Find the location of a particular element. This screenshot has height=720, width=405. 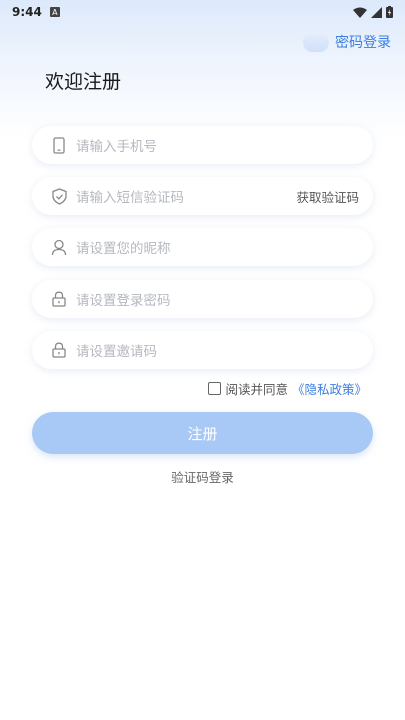

phone-field: 请输入手机号 is located at coordinates (202, 145).